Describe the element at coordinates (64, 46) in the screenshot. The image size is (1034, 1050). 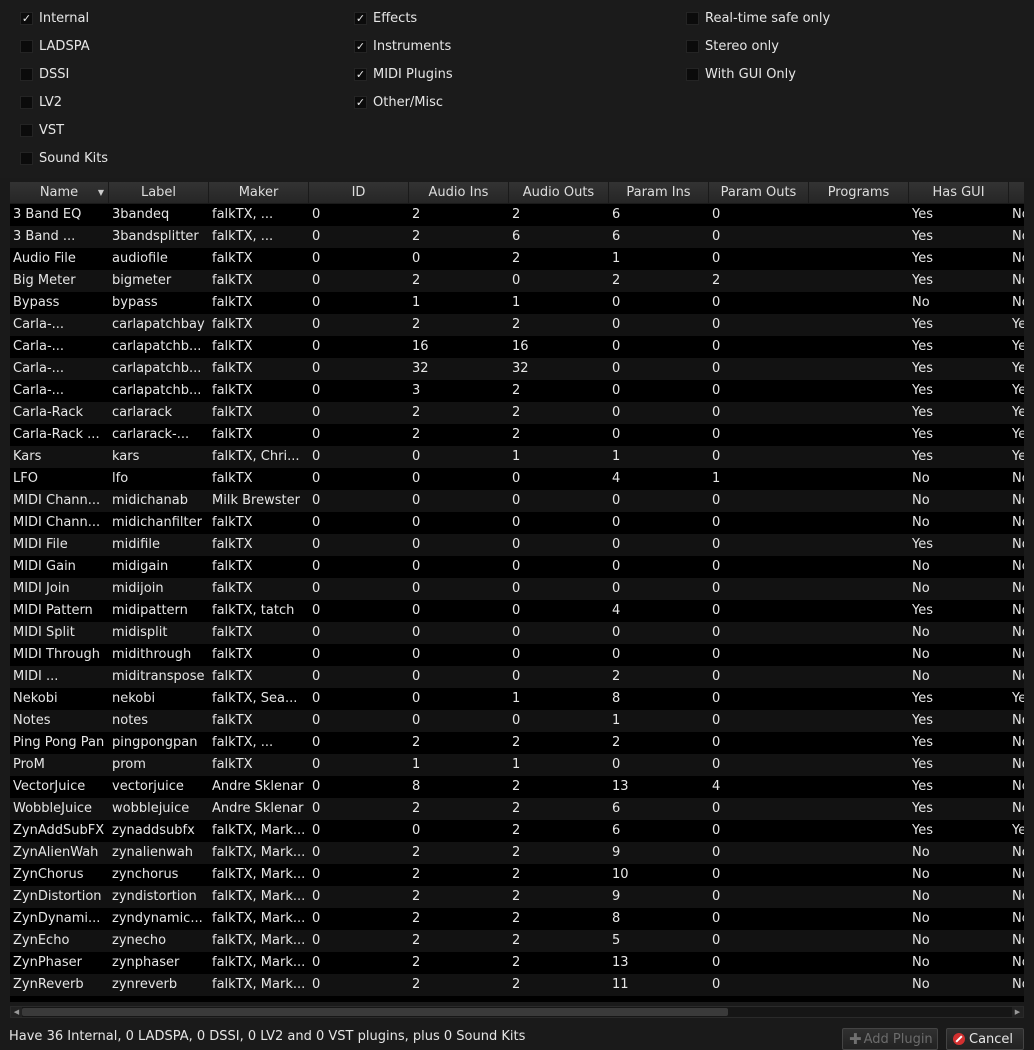
I see `filter-checkbox: LADSPA` at that location.